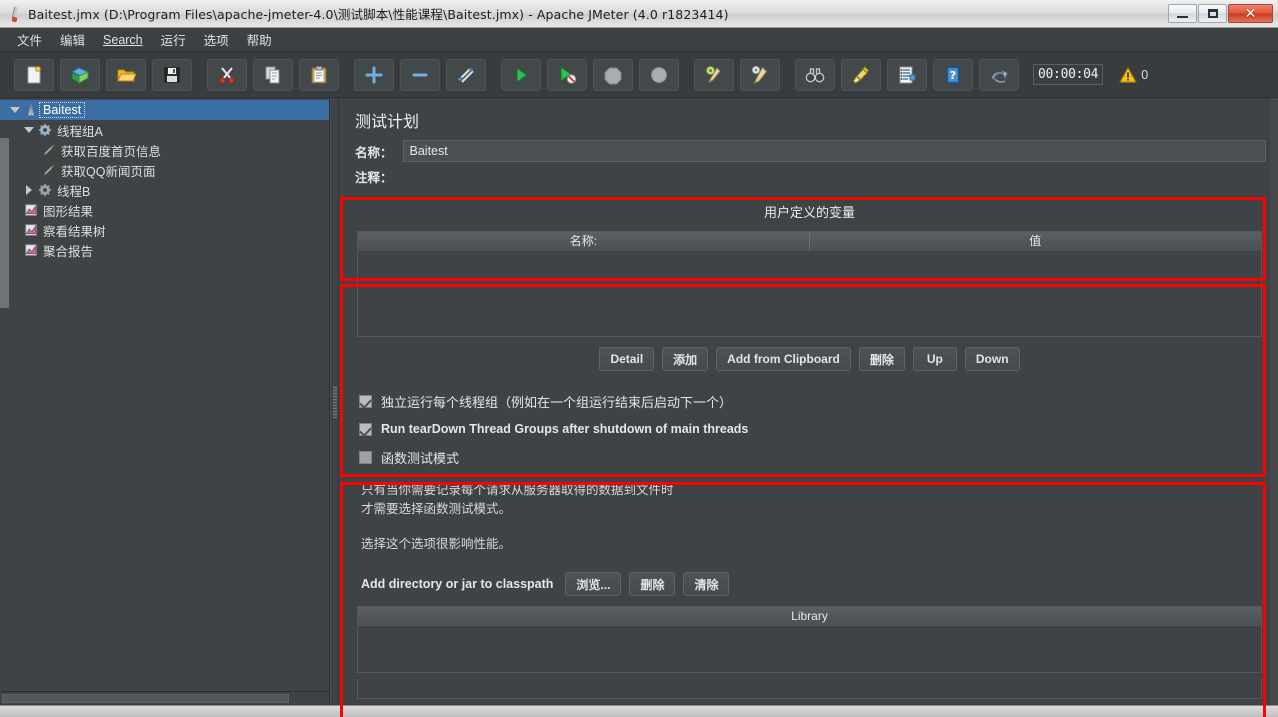 The width and height of the screenshot is (1278, 717). What do you see at coordinates (627, 359) in the screenshot?
I see `udv-detail-button: Detail` at bounding box center [627, 359].